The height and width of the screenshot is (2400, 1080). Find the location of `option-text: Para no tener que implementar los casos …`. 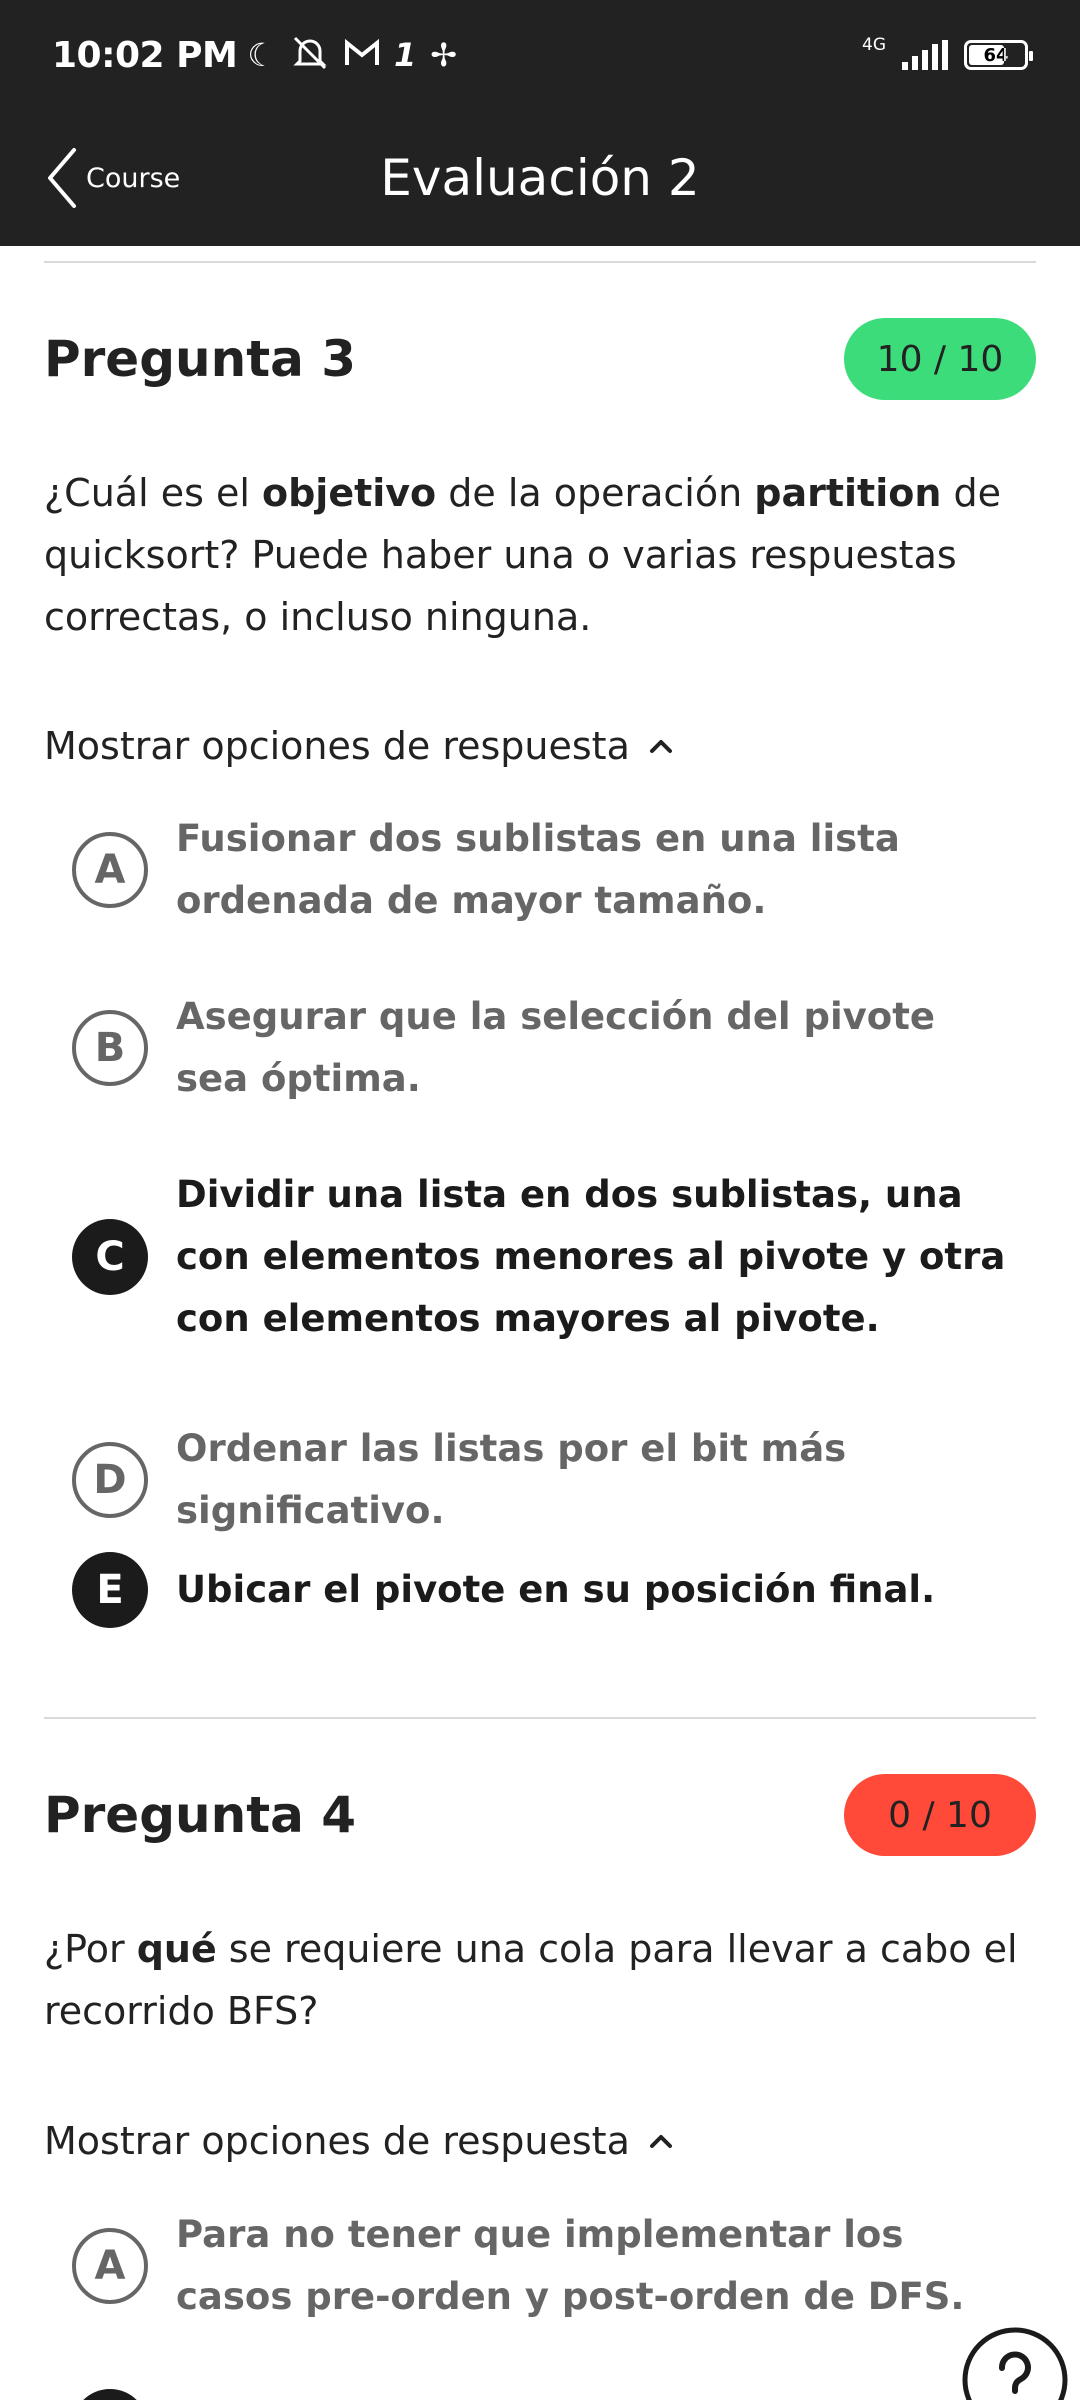

option-text: Para no tener que implementar los casos … is located at coordinates (570, 2265).